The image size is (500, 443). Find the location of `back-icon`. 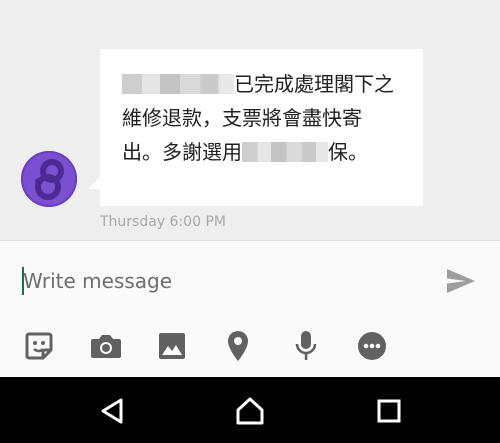

back-icon is located at coordinates (112, 411).